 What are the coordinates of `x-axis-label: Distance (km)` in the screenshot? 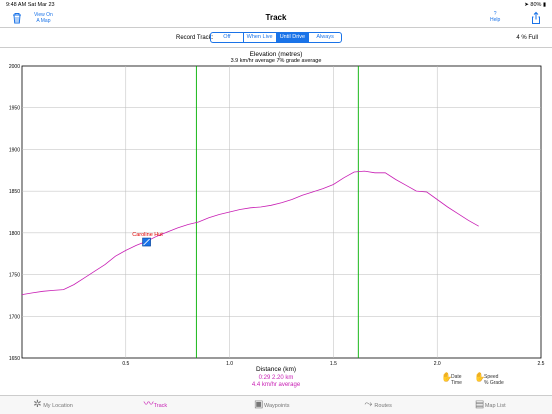 It's located at (276, 369).